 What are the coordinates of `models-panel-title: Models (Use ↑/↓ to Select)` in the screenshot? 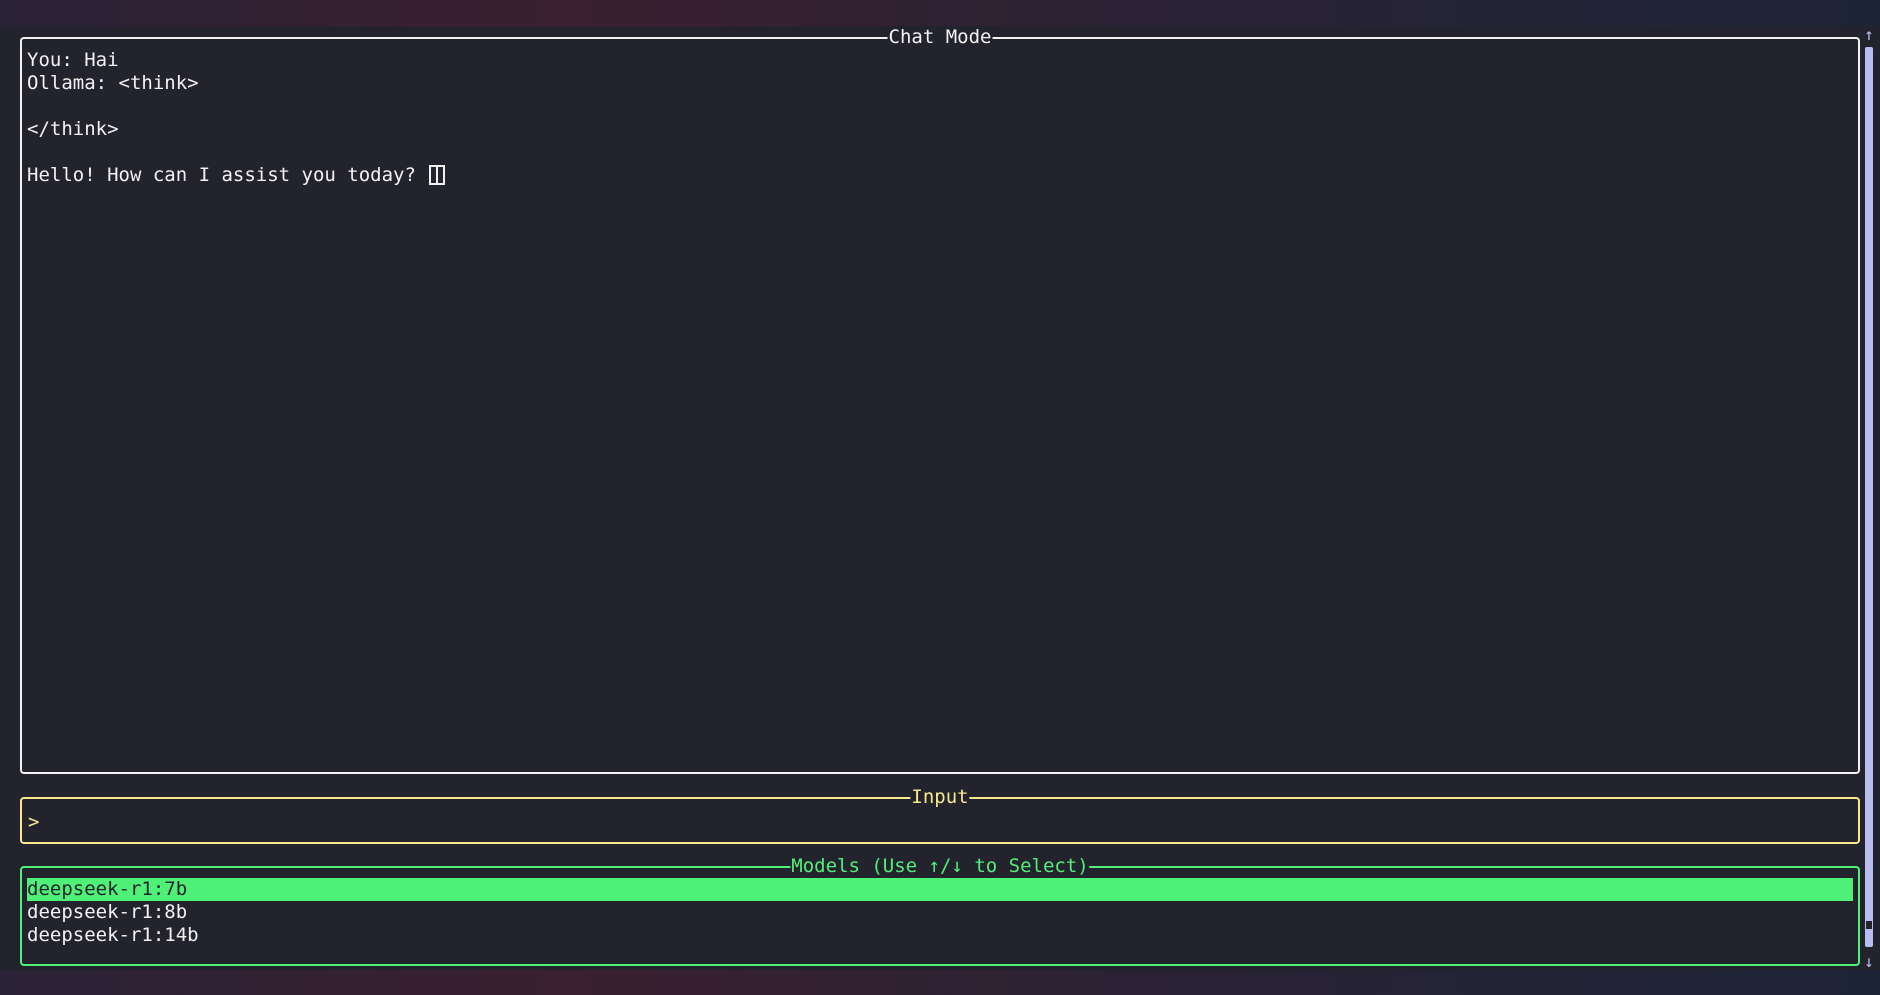 It's located at (940, 866).